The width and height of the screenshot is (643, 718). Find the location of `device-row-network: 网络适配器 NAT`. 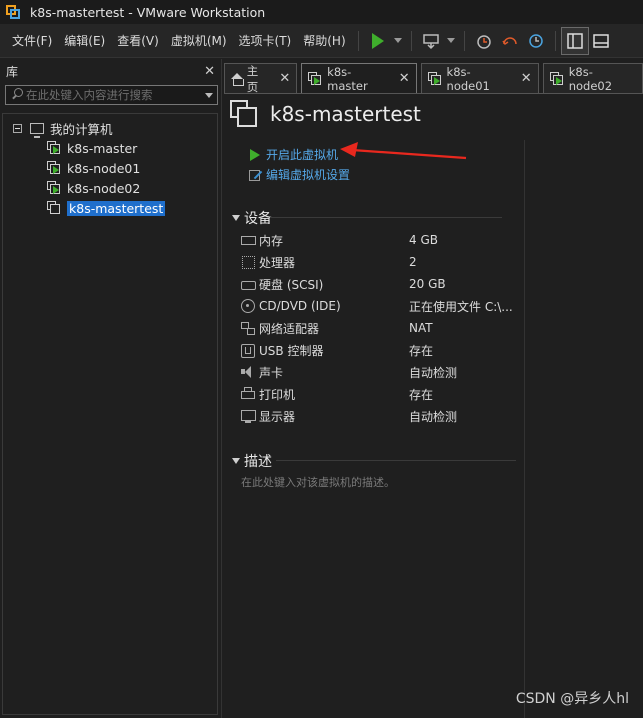

device-row-network: 网络适配器 NAT is located at coordinates (382, 328).